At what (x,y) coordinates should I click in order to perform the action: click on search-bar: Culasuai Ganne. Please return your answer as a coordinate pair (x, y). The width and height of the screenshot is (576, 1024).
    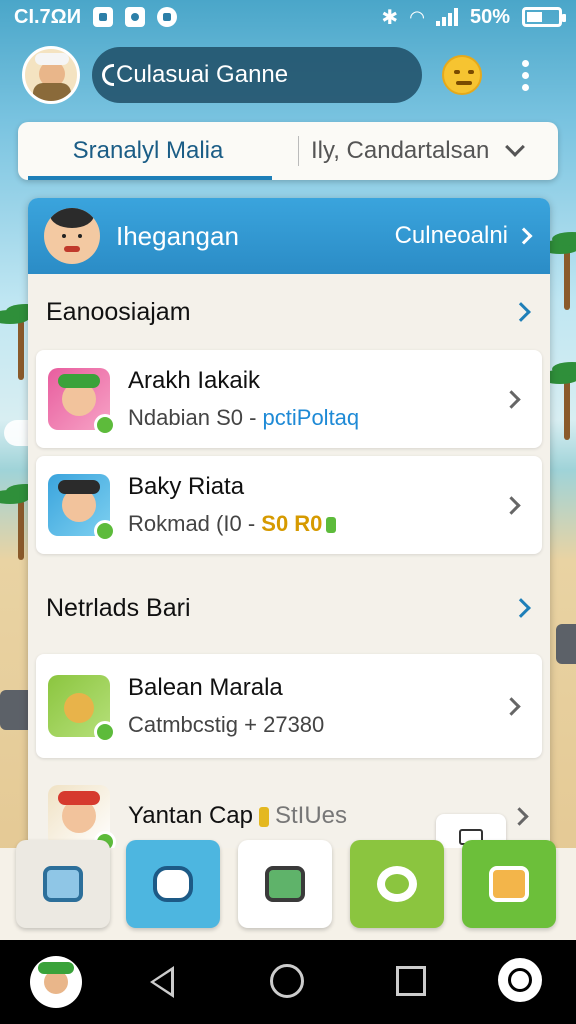
    Looking at the image, I should click on (257, 75).